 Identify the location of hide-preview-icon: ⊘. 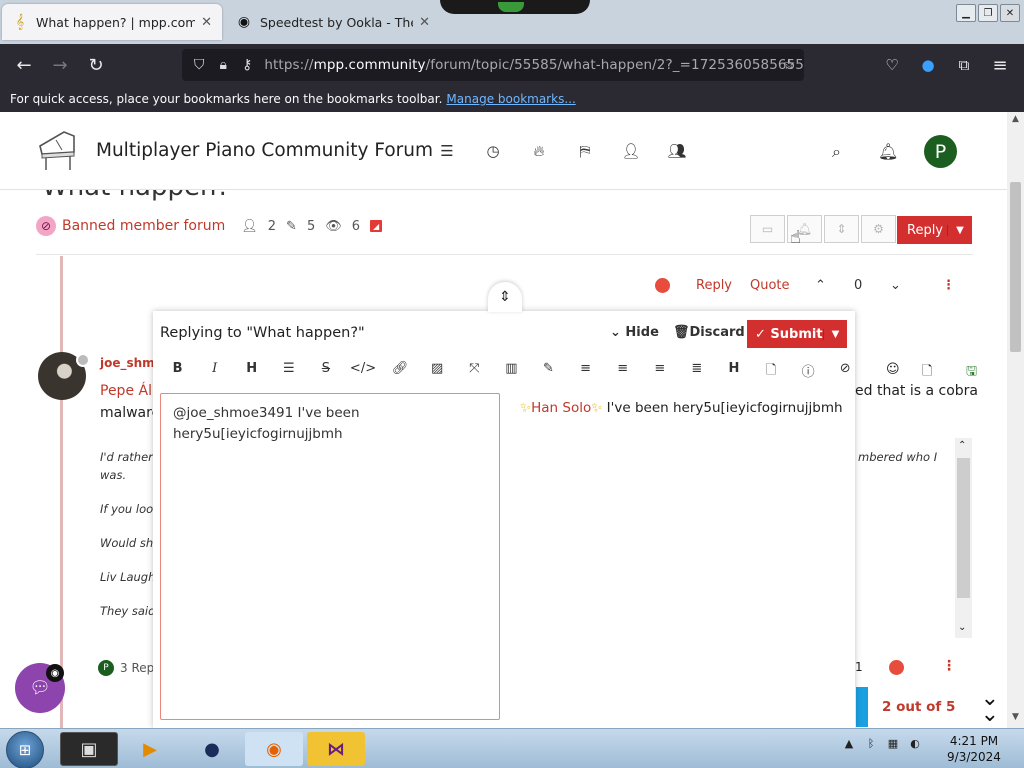
(845, 371).